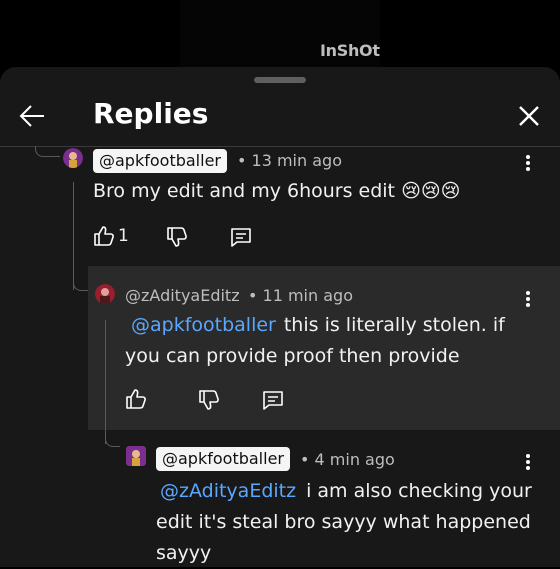  What do you see at coordinates (151, 113) in the screenshot?
I see `page-title: Replies` at bounding box center [151, 113].